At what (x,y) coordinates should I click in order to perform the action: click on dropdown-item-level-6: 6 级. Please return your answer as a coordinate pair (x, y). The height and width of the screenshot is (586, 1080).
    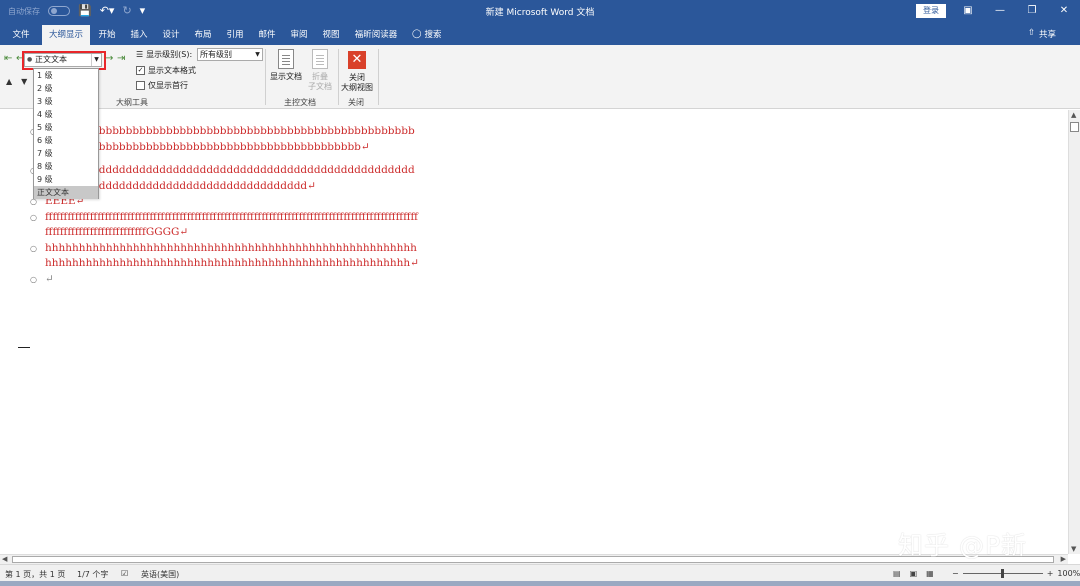
    Looking at the image, I should click on (66, 140).